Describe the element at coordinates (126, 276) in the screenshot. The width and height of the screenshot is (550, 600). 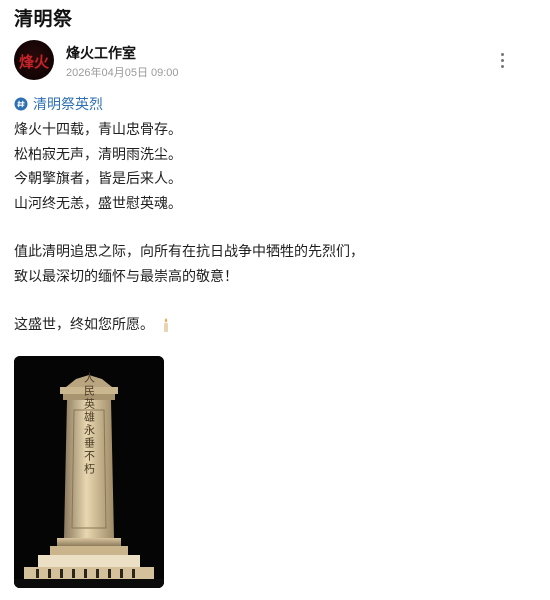
I see `tribute-line: 致以最深切的缅怀与最崇高的敬意！` at that location.